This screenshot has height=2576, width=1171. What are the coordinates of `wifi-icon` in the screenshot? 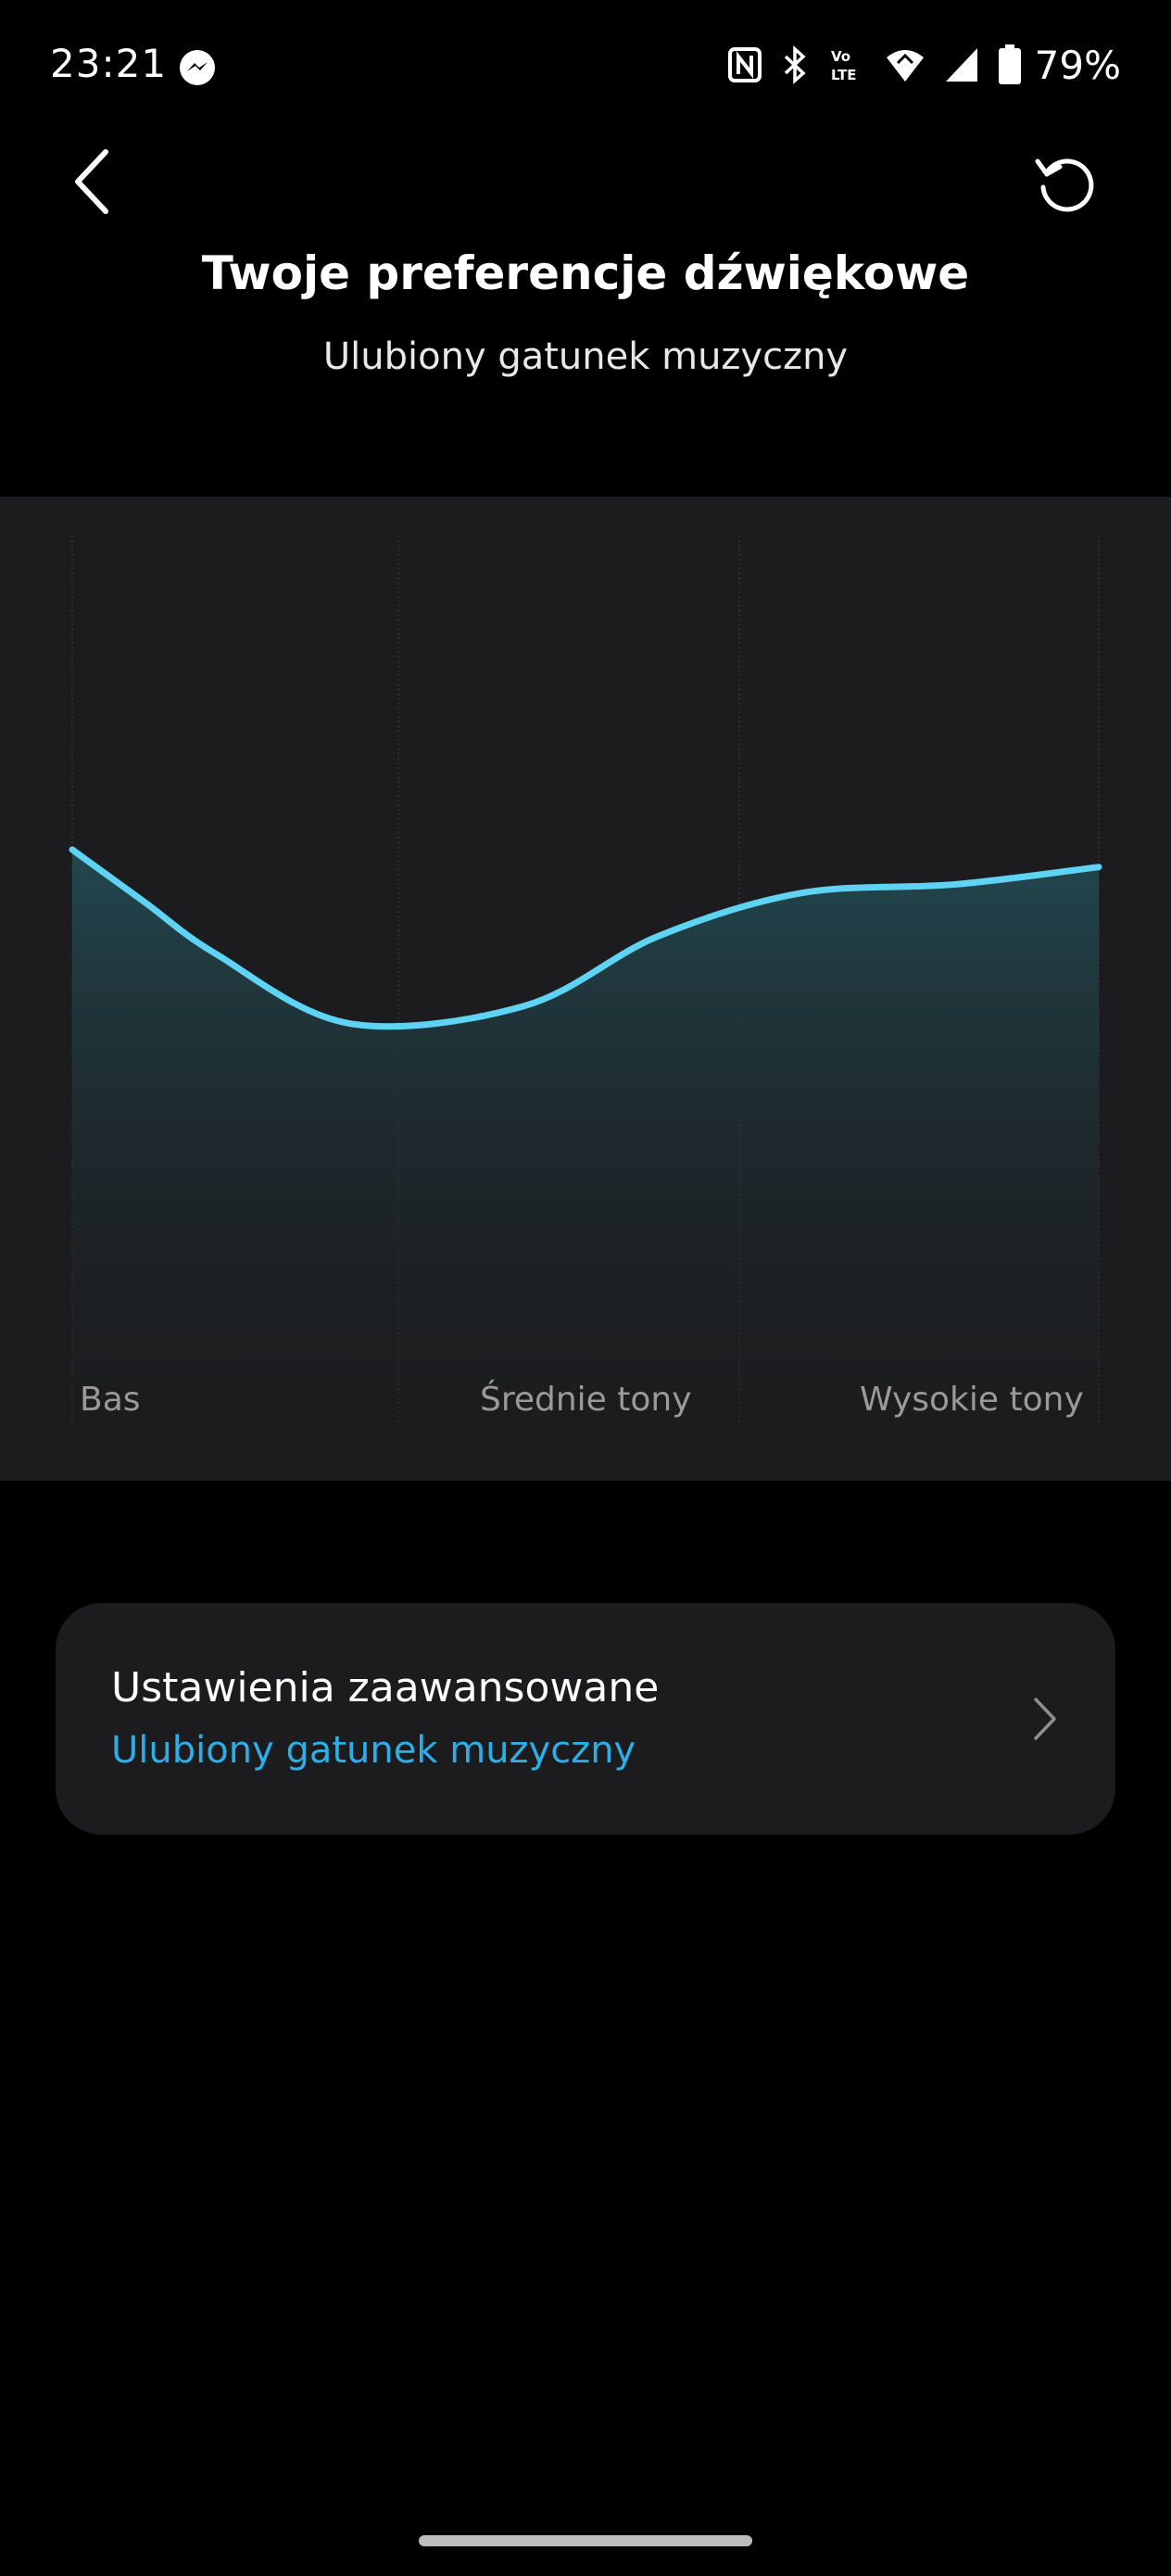 It's located at (905, 66).